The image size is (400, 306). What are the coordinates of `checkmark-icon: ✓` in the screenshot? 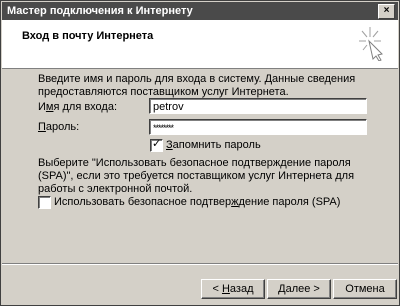 It's located at (157, 144).